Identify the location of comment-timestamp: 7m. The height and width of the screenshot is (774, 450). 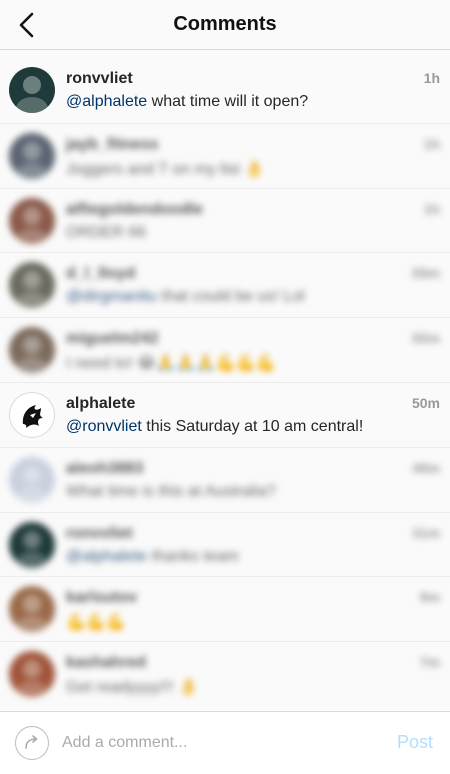
(429, 662).